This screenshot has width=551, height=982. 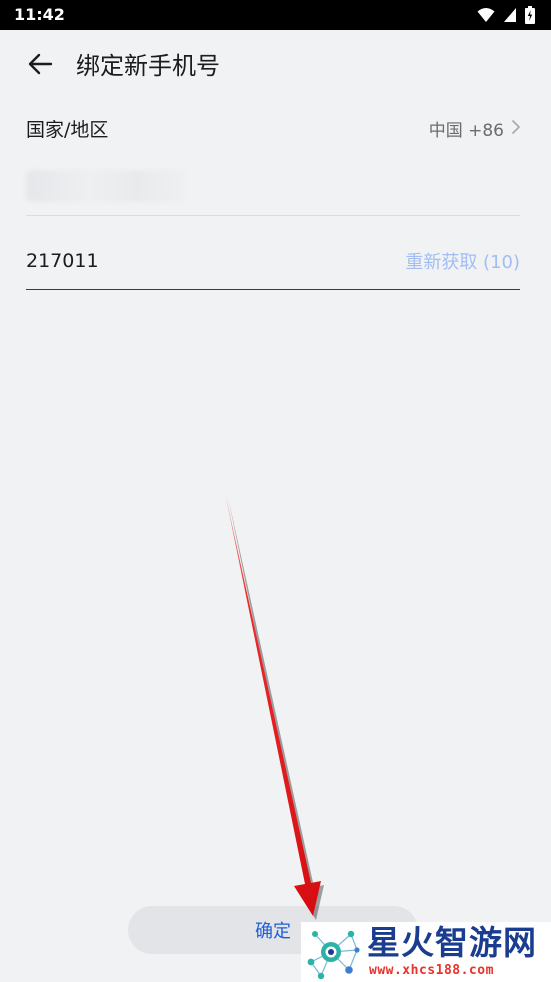 What do you see at coordinates (67, 129) in the screenshot?
I see `region-label: 国家/地区` at bounding box center [67, 129].